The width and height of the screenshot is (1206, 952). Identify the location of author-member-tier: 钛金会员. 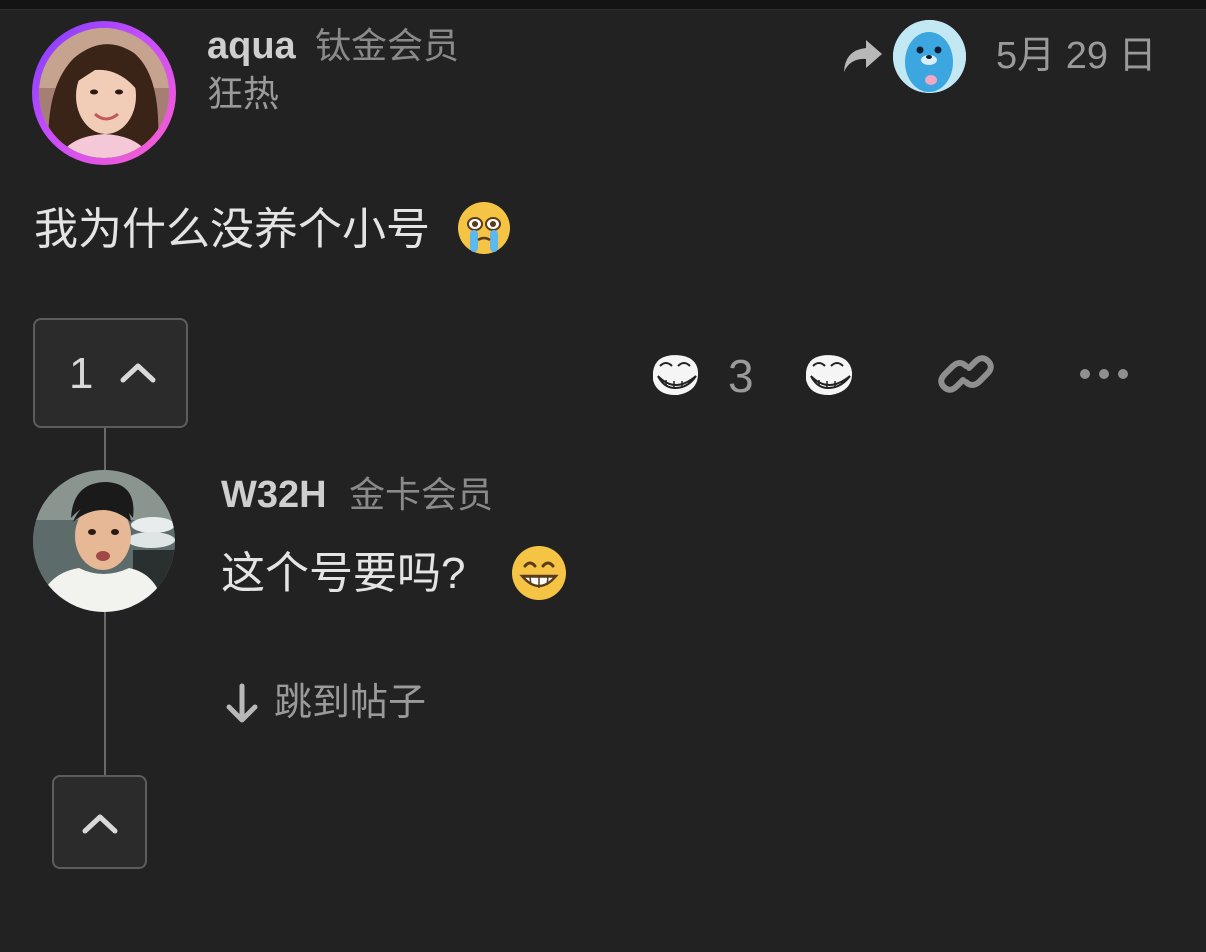
(387, 45).